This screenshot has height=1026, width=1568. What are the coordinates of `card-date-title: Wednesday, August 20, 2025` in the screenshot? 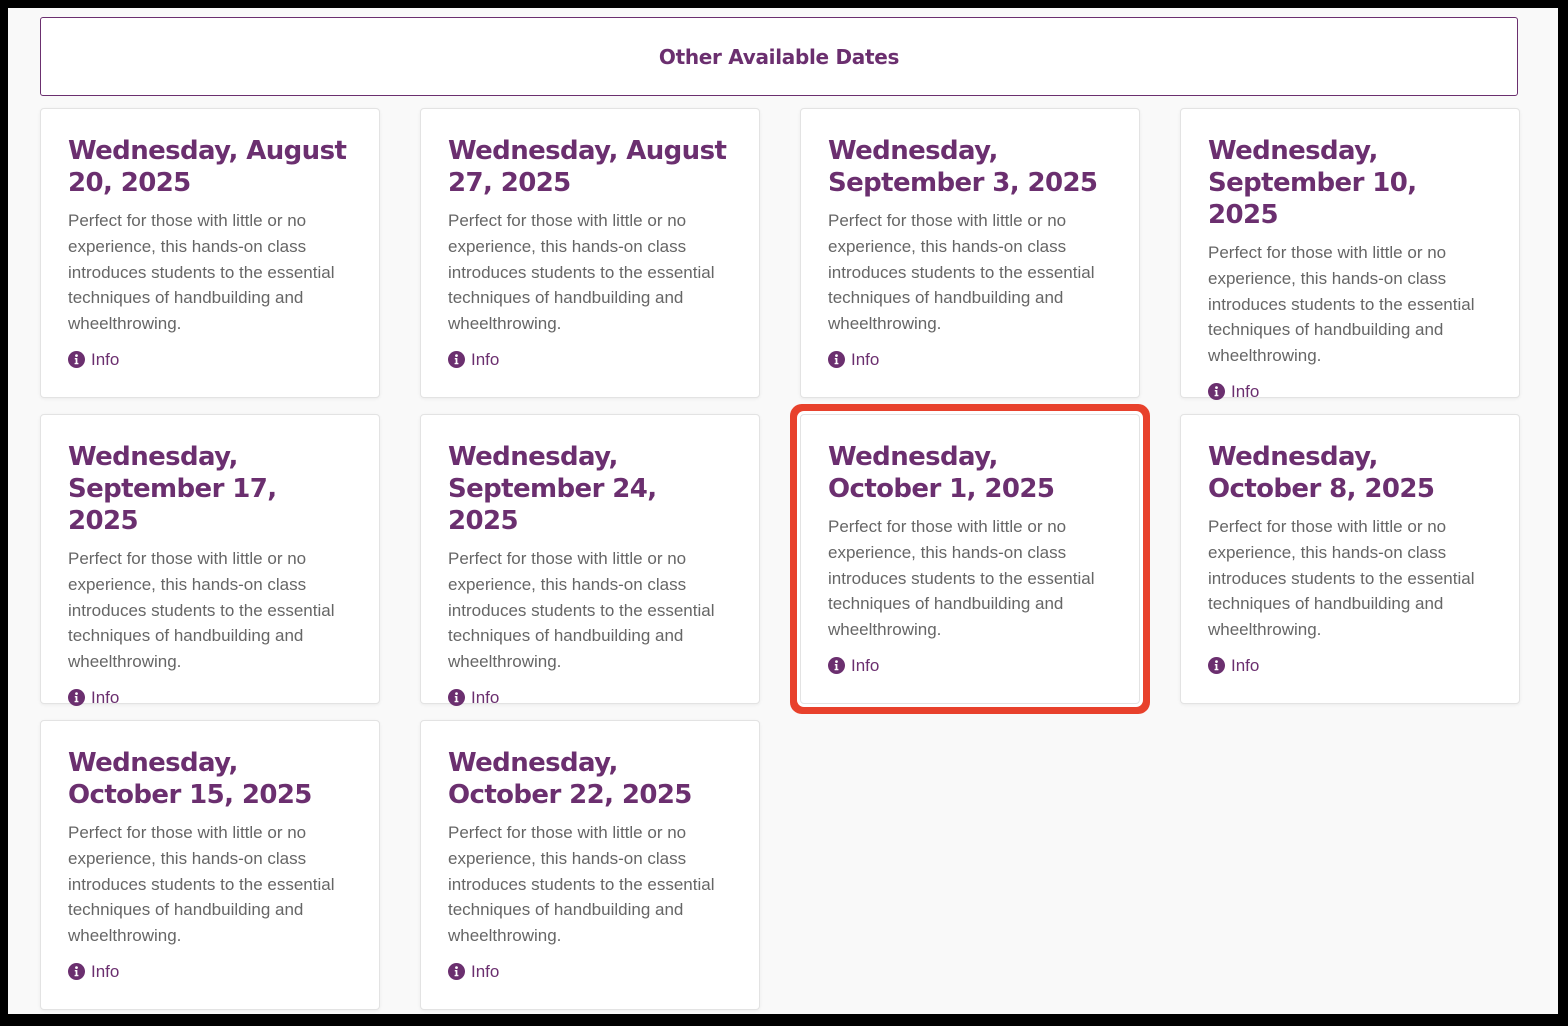 It's located at (210, 167).